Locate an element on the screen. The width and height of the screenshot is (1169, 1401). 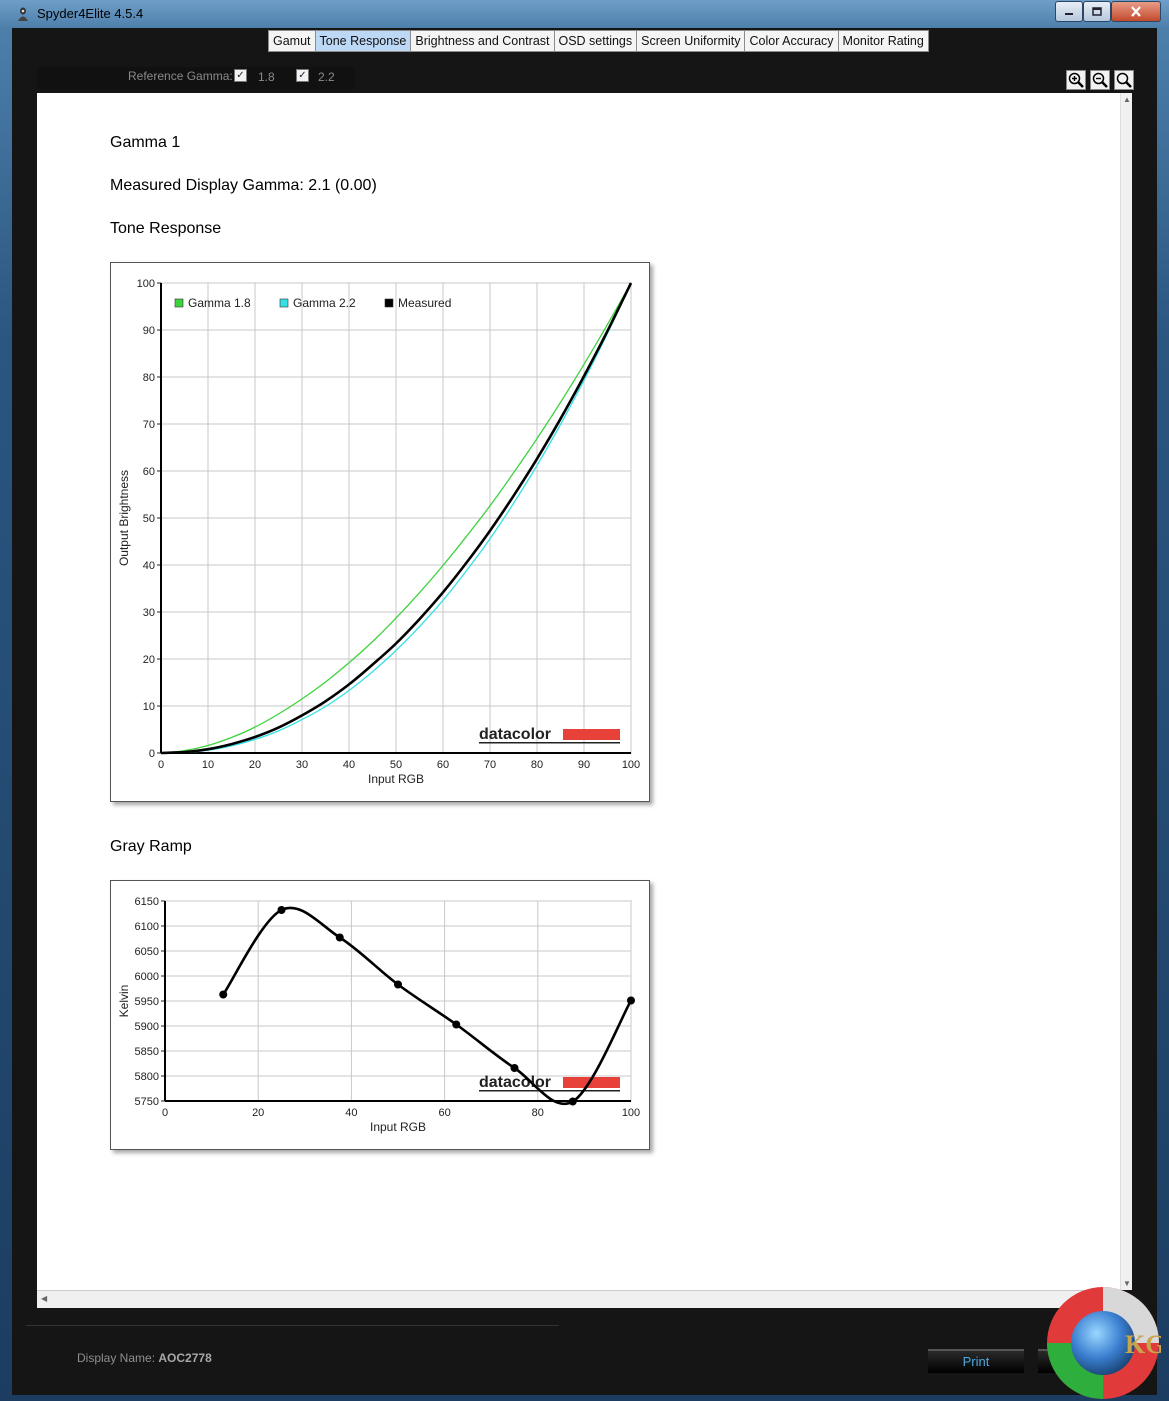
display-name: Display Name: AOC2778 is located at coordinates (144, 1358).